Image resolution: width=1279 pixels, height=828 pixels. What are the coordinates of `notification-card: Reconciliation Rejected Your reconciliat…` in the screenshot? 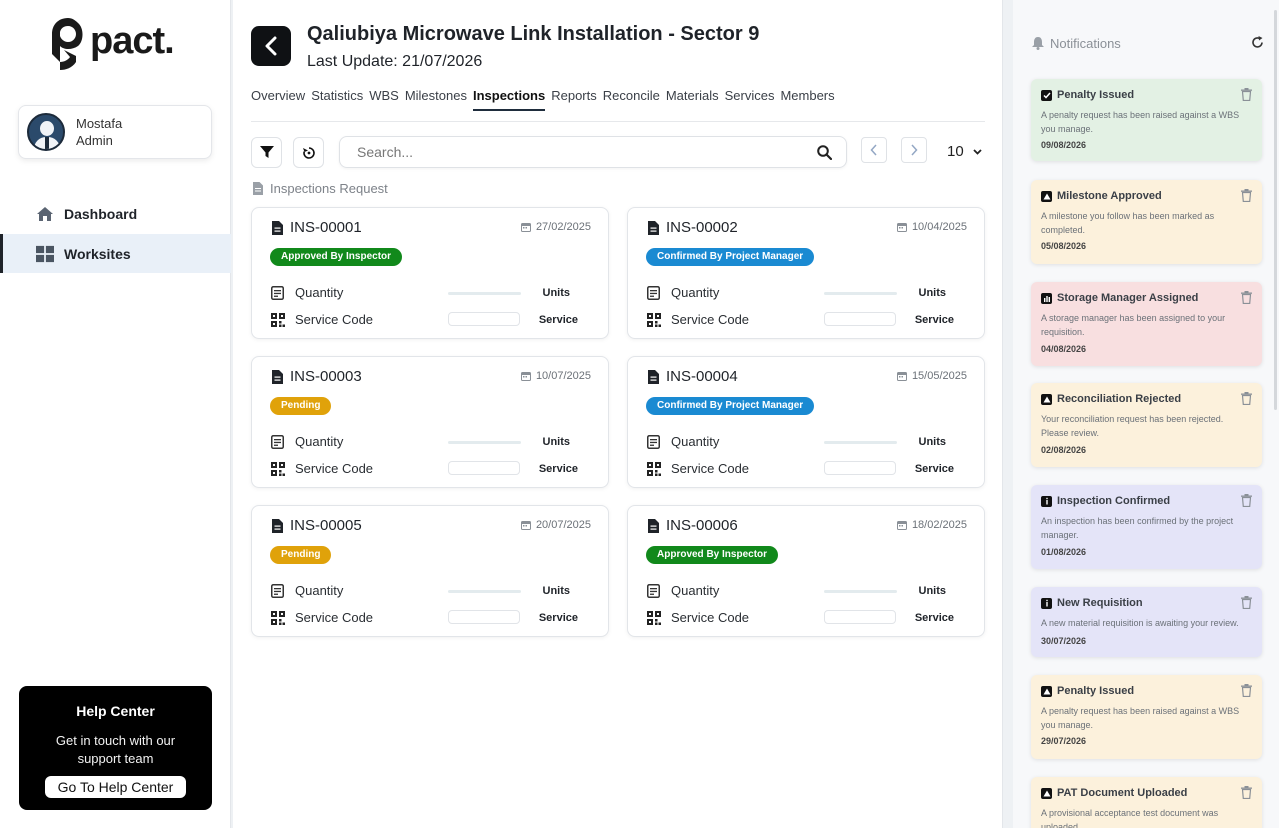 It's located at (1146, 425).